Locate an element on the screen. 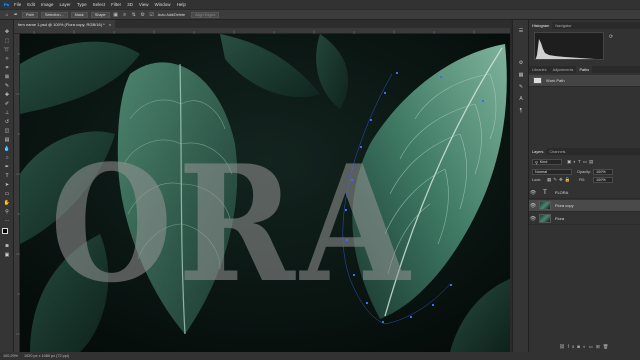 The height and width of the screenshot is (360, 640). blur-tool-icon: 💧 is located at coordinates (7, 148).